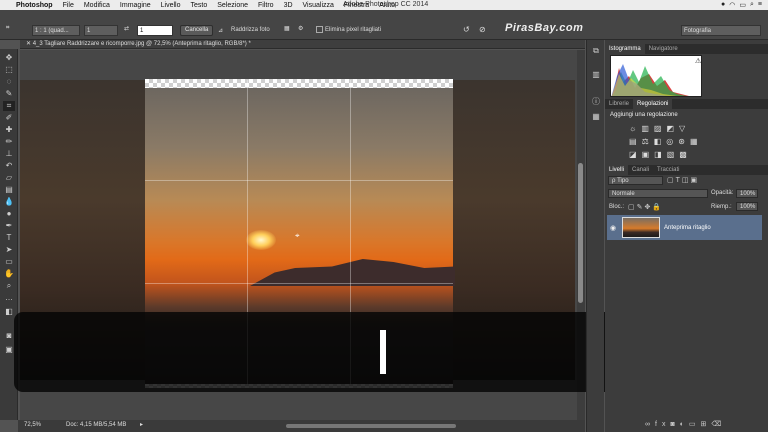 Image resolution: width=768 pixels, height=432 pixels. I want to click on blend-mode-select: Normale, so click(658, 193).